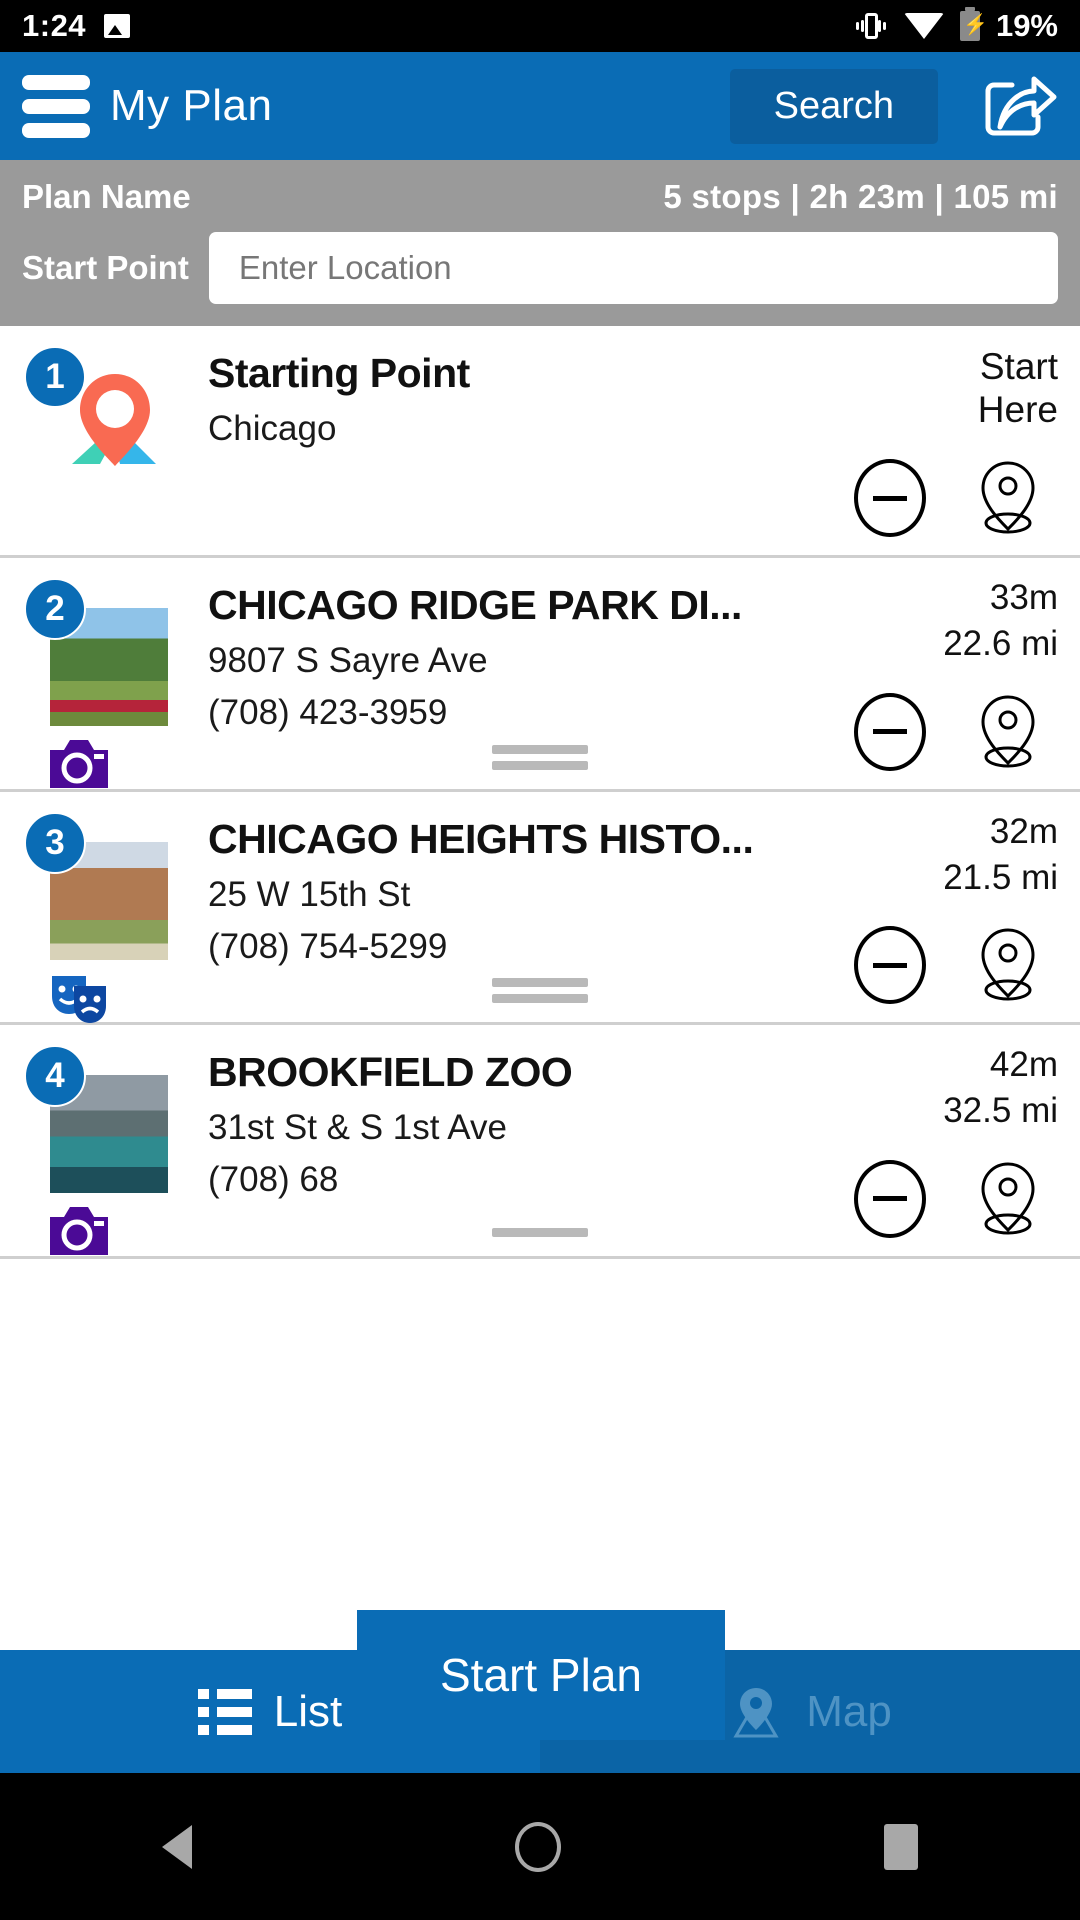  I want to click on page-title: My Plan, so click(191, 105).